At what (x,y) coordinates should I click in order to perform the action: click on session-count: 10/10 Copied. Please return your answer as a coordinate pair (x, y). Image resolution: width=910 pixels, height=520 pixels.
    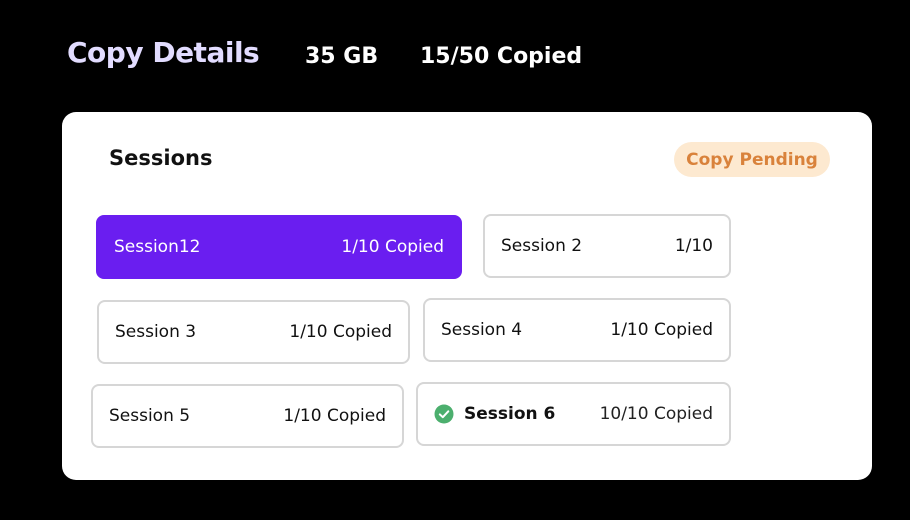
    Looking at the image, I should click on (656, 414).